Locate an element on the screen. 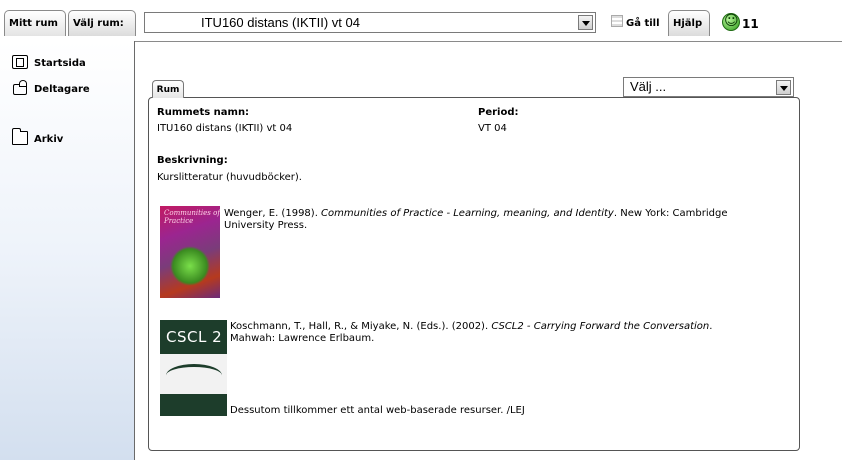 The image size is (842, 460). choose-room-tab: Välj rum: is located at coordinates (102, 23).